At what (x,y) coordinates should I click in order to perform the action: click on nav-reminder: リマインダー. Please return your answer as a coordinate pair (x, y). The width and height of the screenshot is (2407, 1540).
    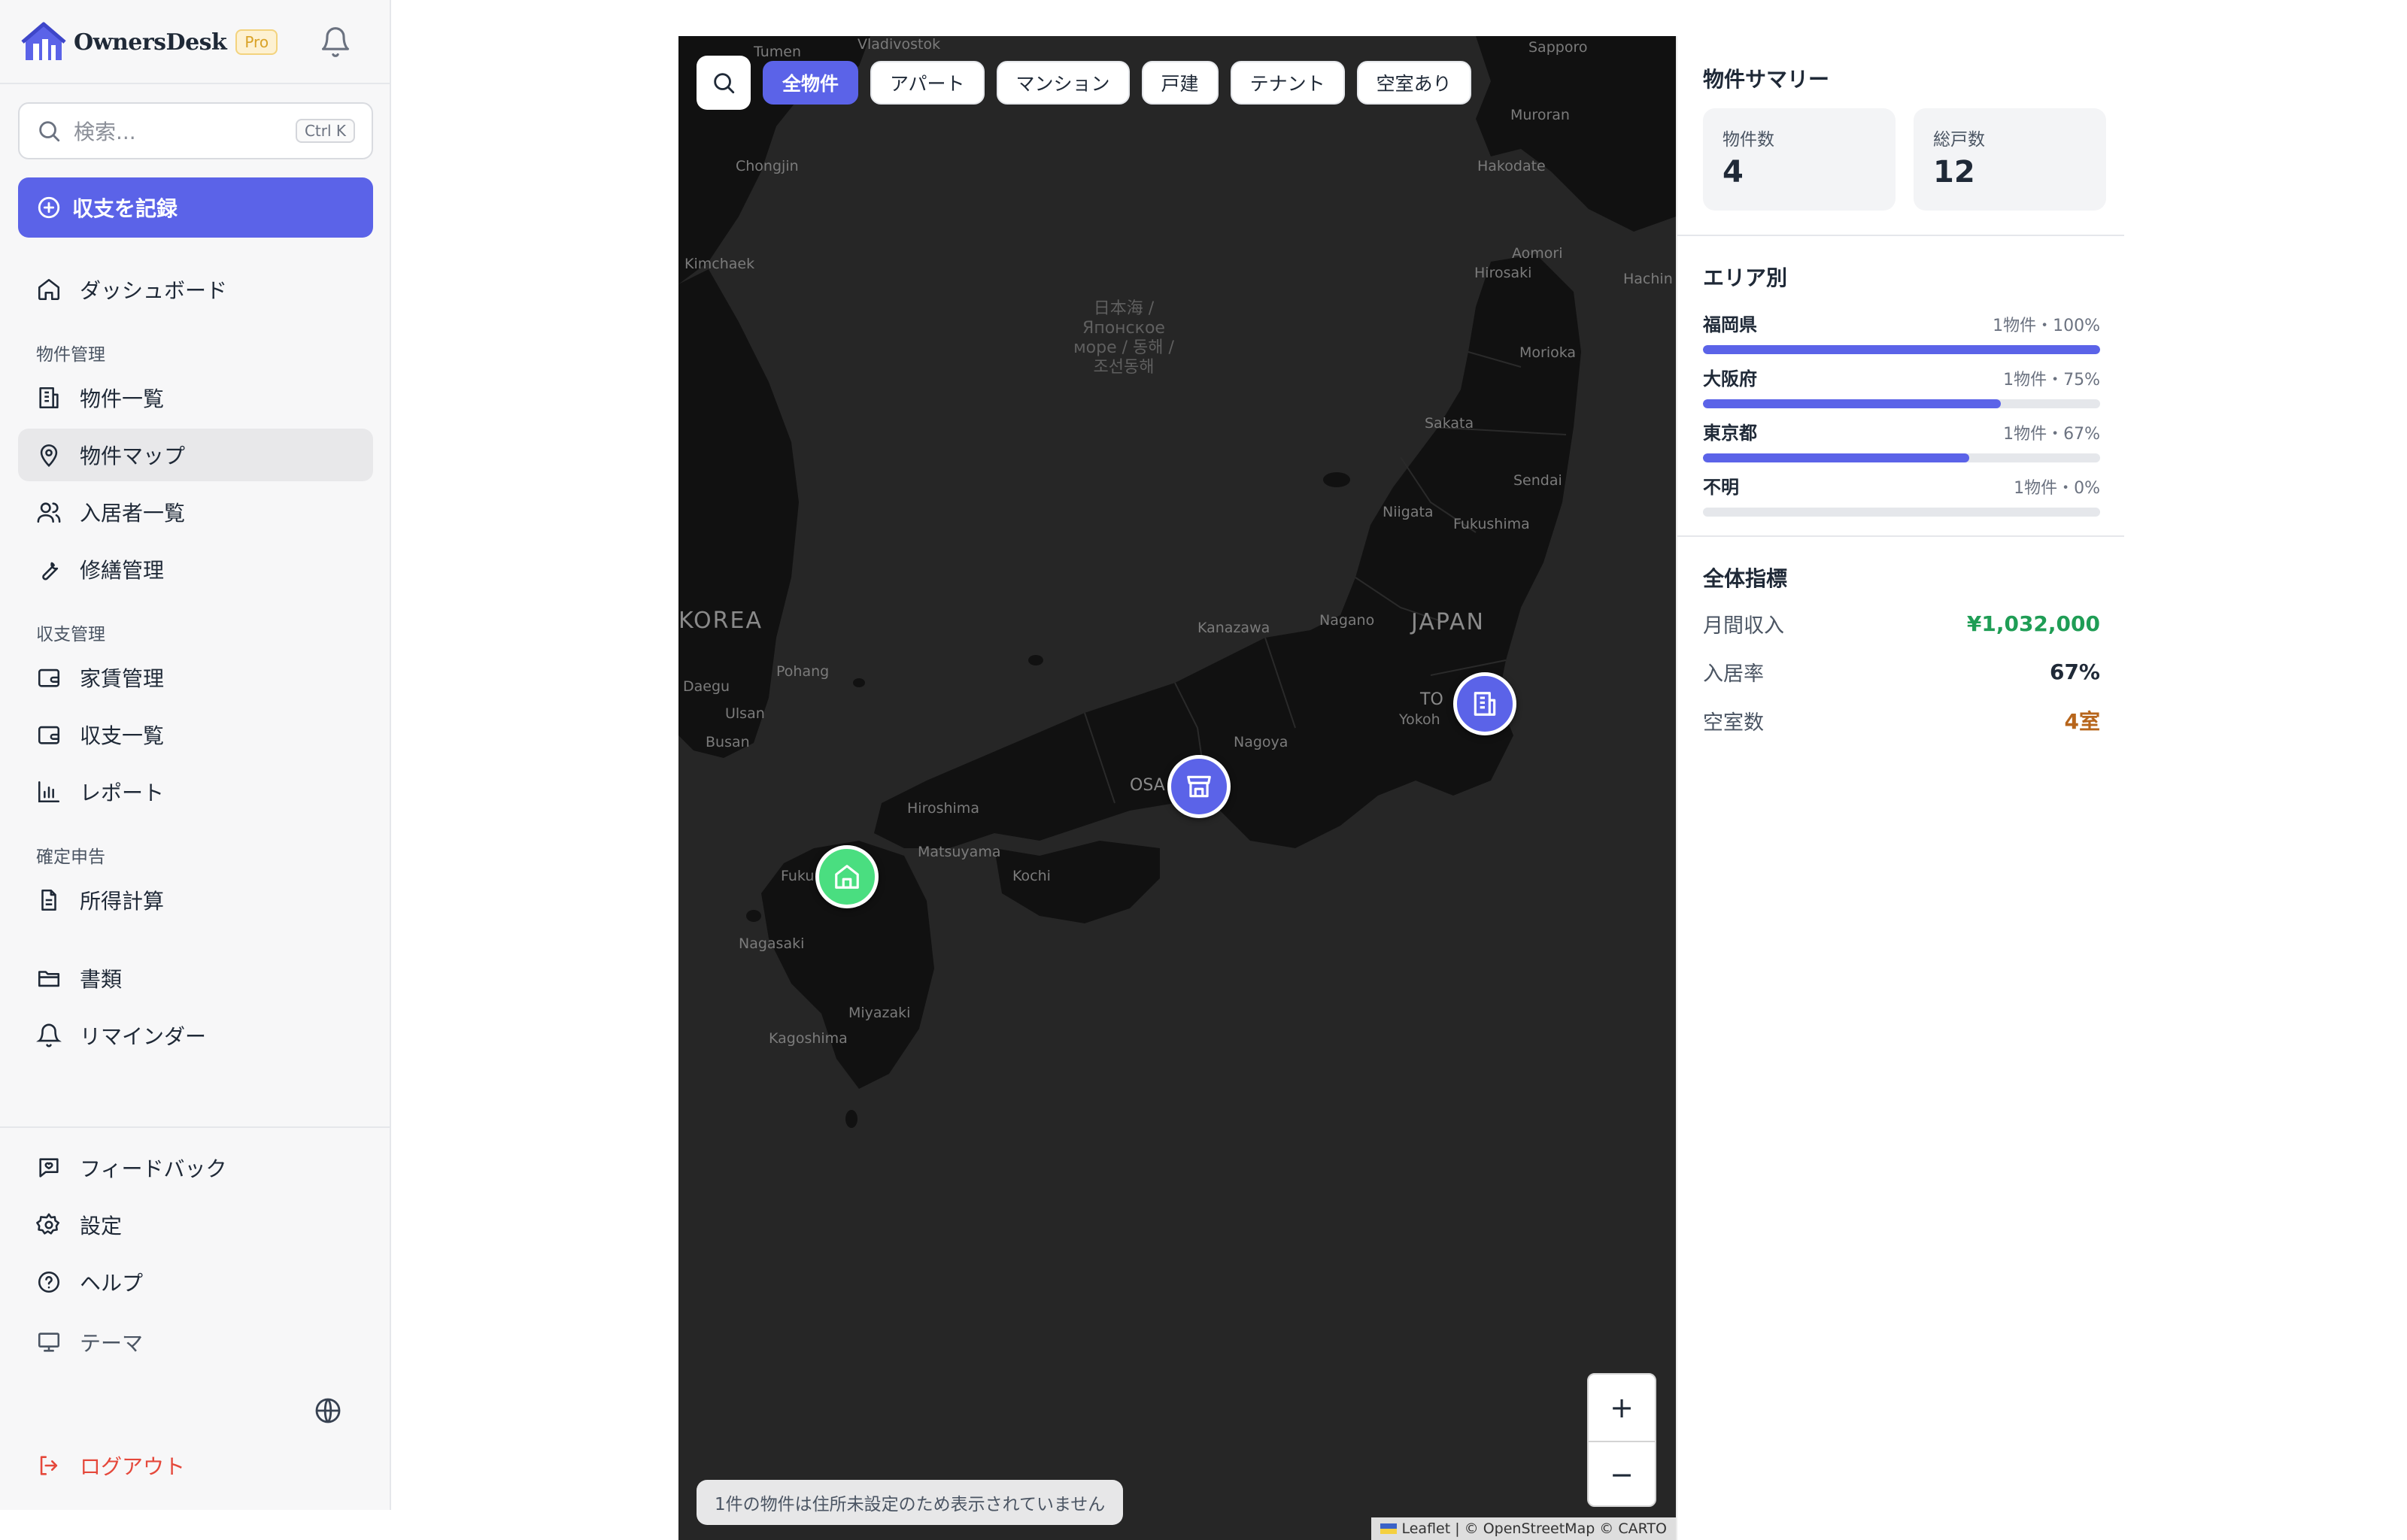
    Looking at the image, I should click on (195, 1035).